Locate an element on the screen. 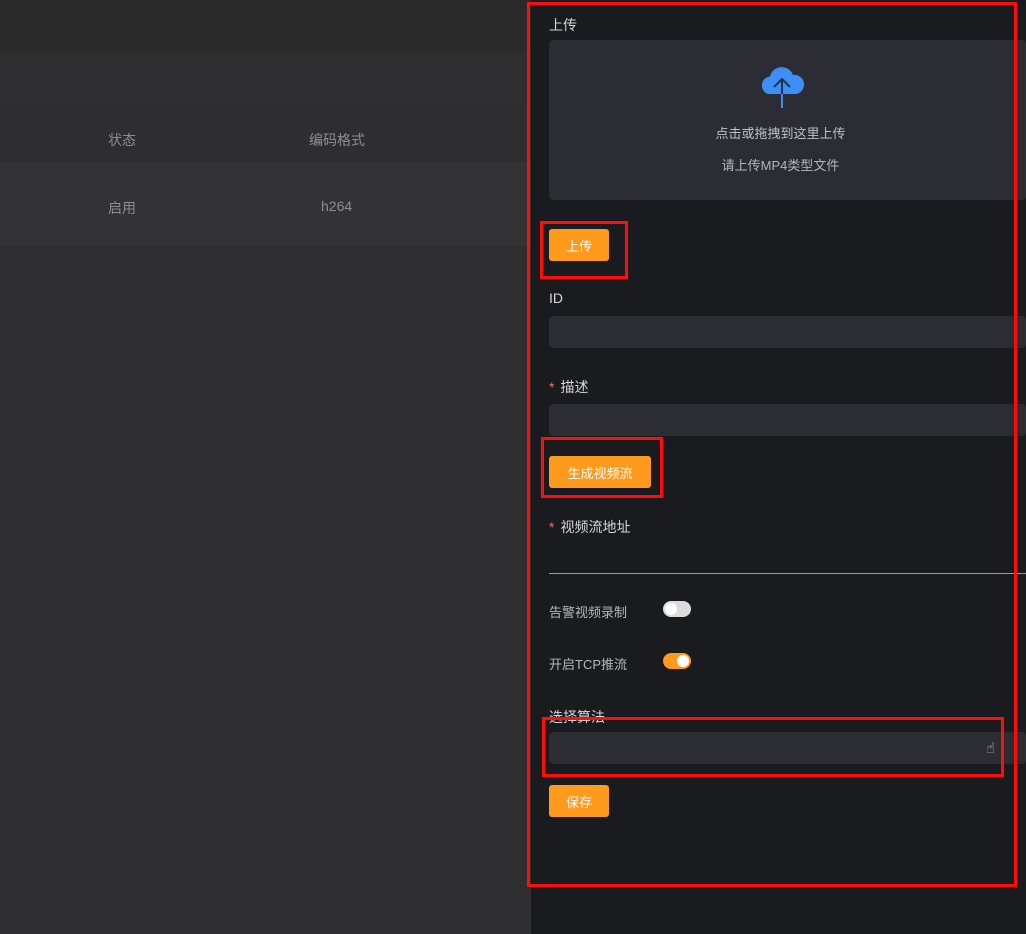  description-input is located at coordinates (787, 420).